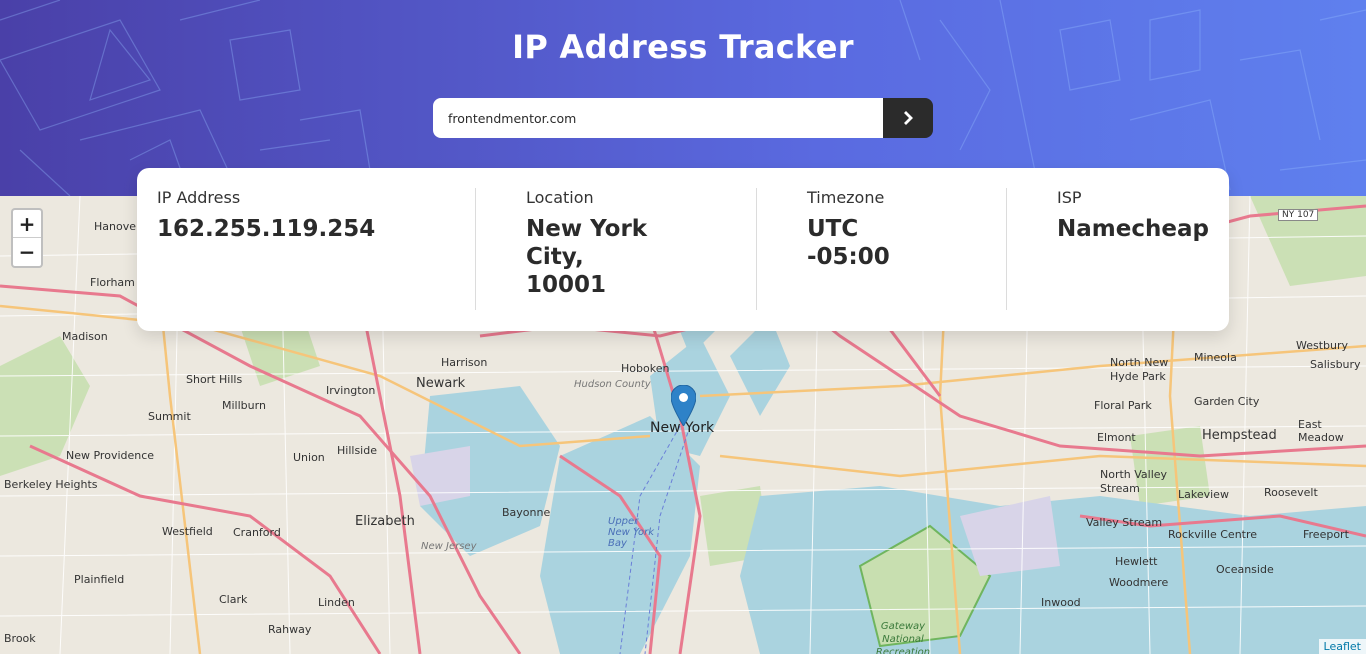 This screenshot has height=654, width=1366. I want to click on map-label-hewlett: Hewlett, so click(1136, 561).